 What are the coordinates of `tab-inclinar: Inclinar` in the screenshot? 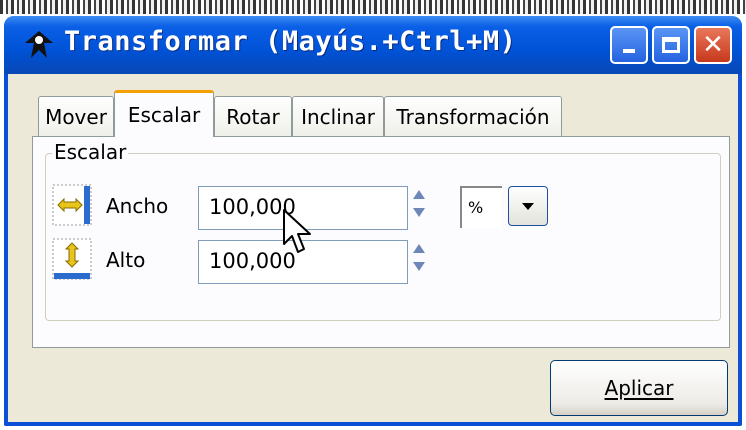 It's located at (338, 116).